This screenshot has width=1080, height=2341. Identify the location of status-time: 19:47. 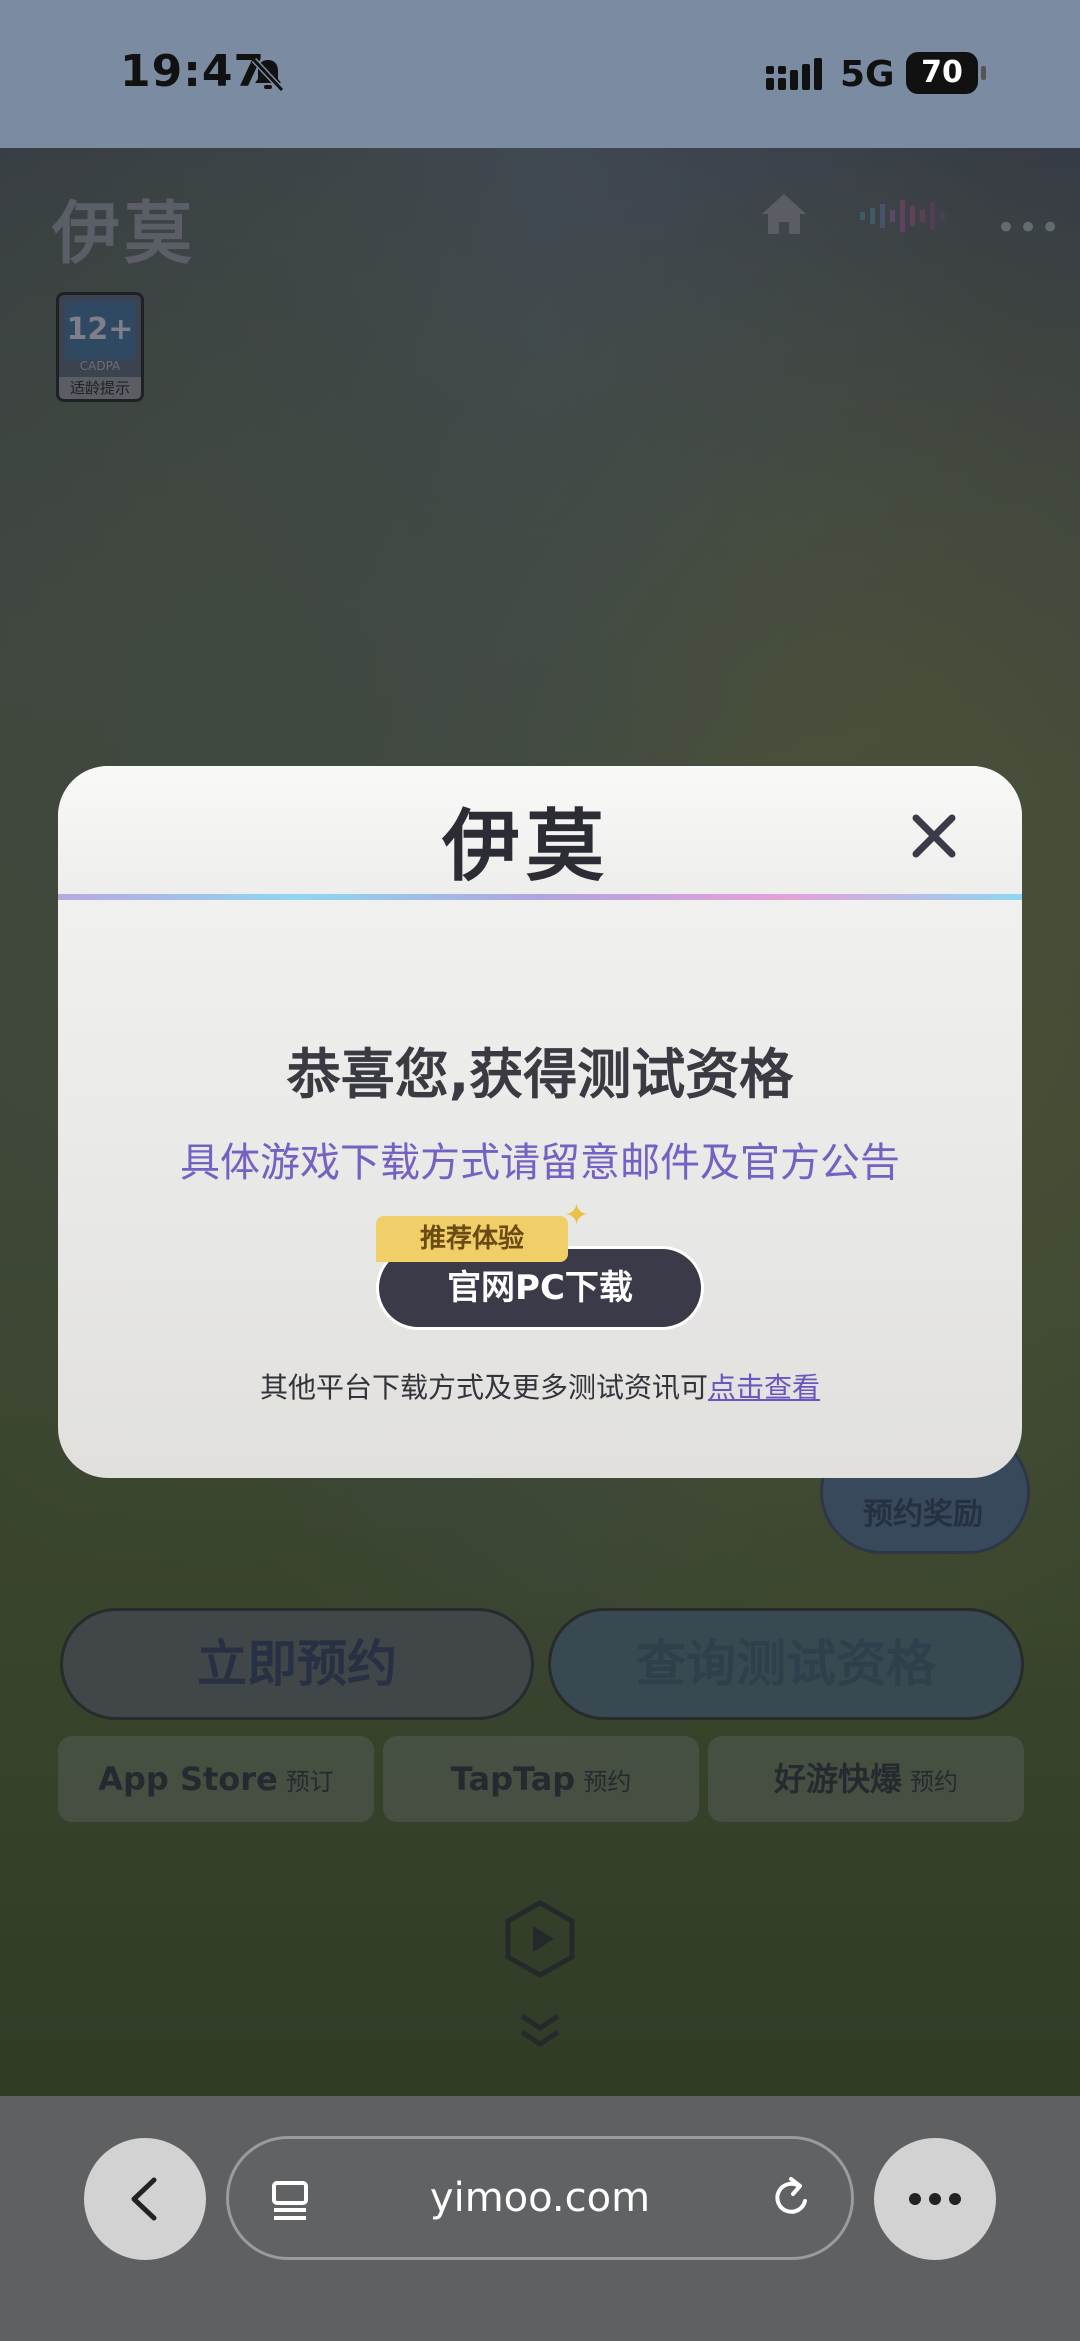
(193, 71).